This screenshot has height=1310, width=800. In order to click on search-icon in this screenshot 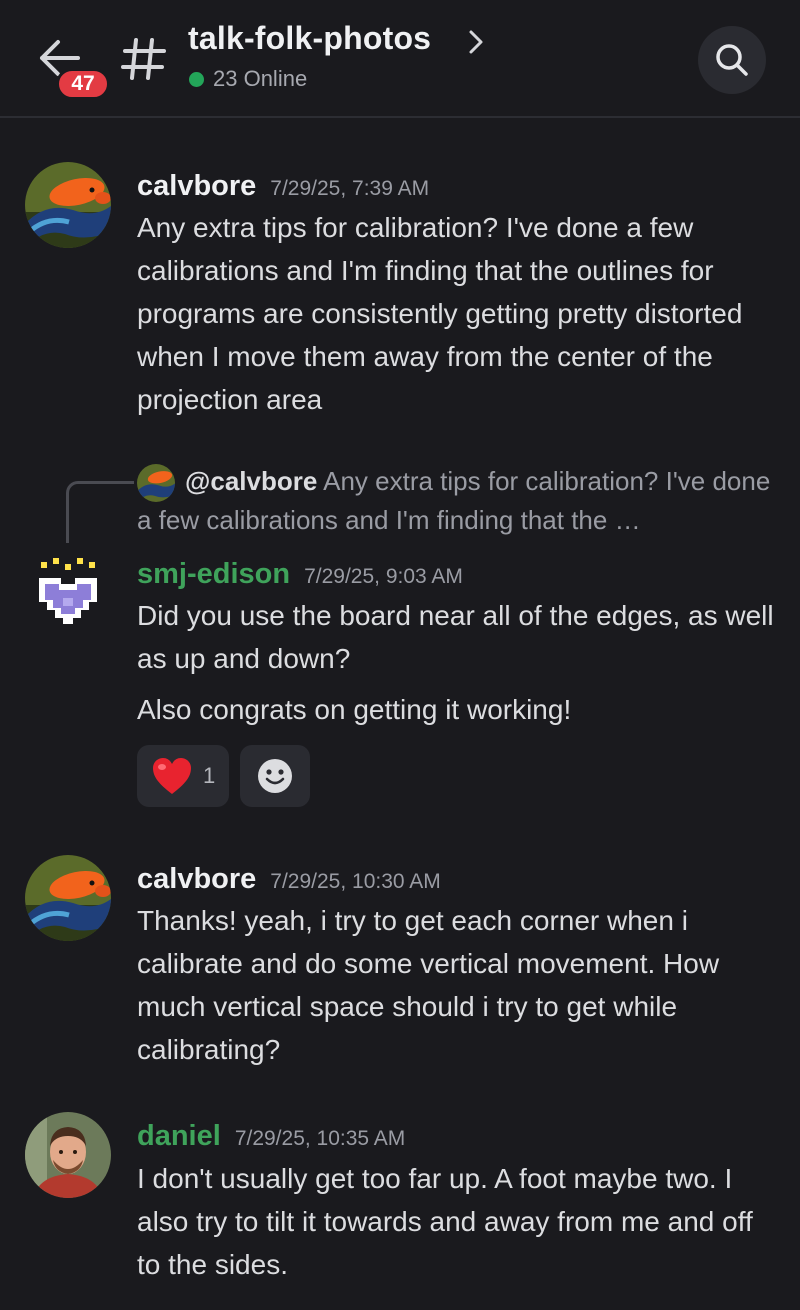, I will do `click(732, 60)`.